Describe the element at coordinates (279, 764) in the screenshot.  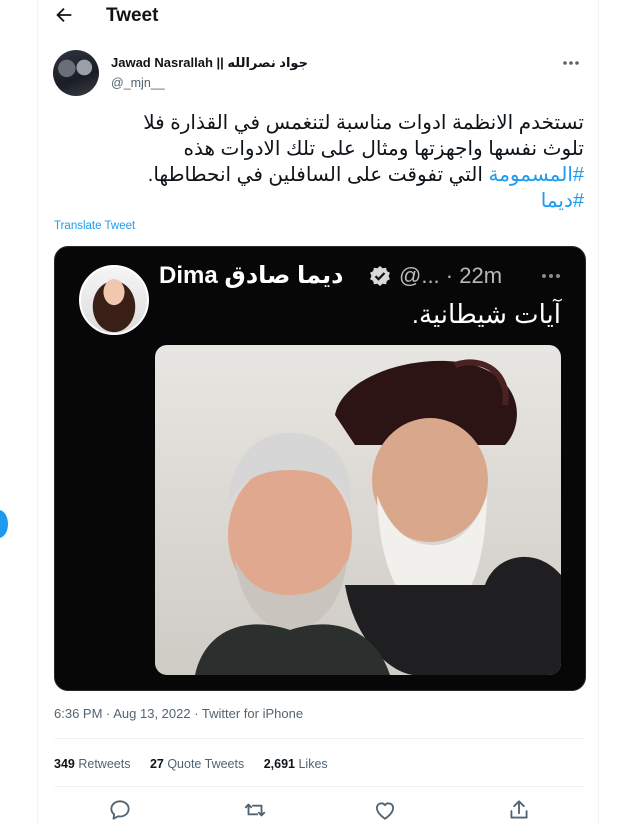
I see `likes-count: 2,691` at that location.